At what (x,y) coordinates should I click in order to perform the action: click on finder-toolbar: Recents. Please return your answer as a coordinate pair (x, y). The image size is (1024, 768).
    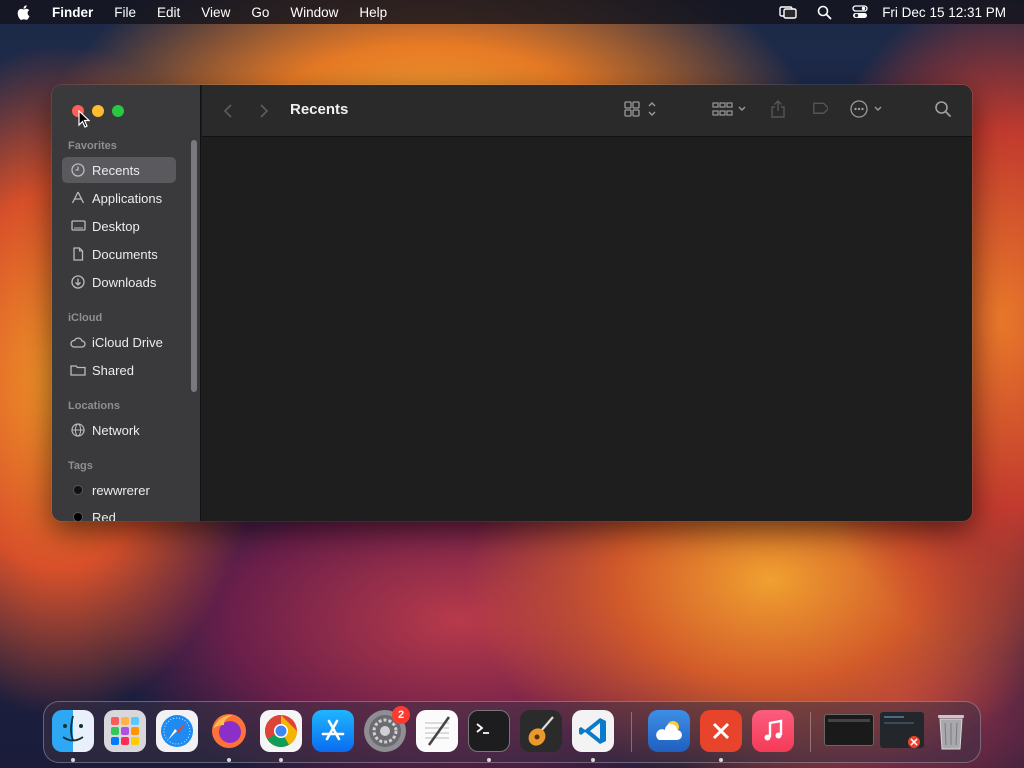
    Looking at the image, I should click on (587, 111).